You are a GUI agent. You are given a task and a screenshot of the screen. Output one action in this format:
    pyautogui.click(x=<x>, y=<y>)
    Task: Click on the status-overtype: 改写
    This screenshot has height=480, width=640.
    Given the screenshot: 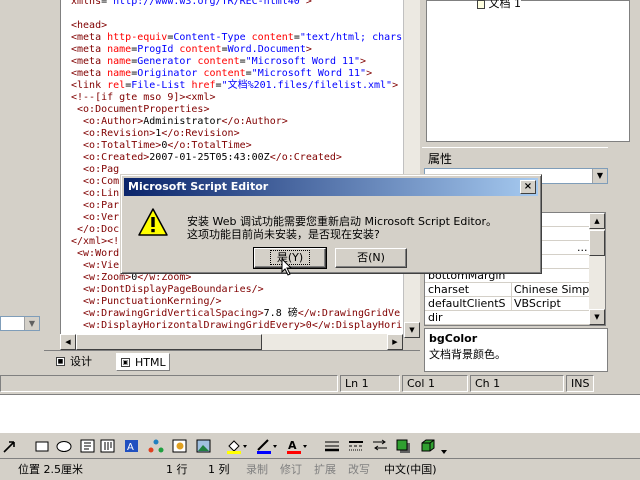 What is the action you would take?
    pyautogui.click(x=359, y=469)
    